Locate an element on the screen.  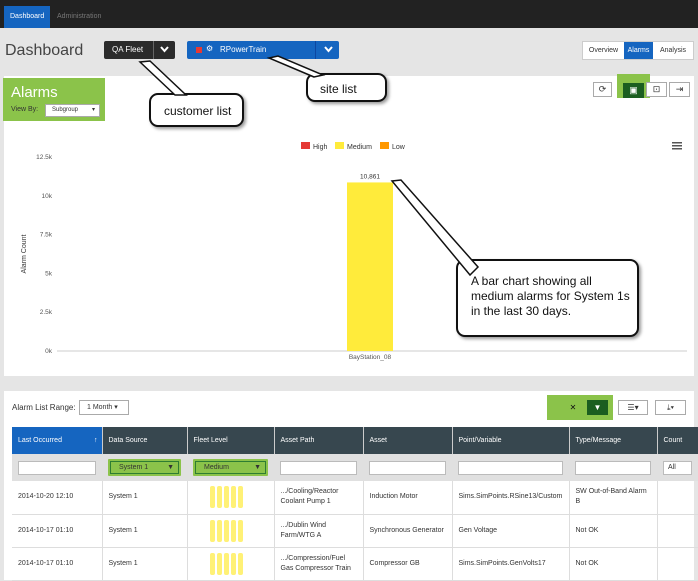
y-tick-label: 10k is located at coordinates (47, 196).